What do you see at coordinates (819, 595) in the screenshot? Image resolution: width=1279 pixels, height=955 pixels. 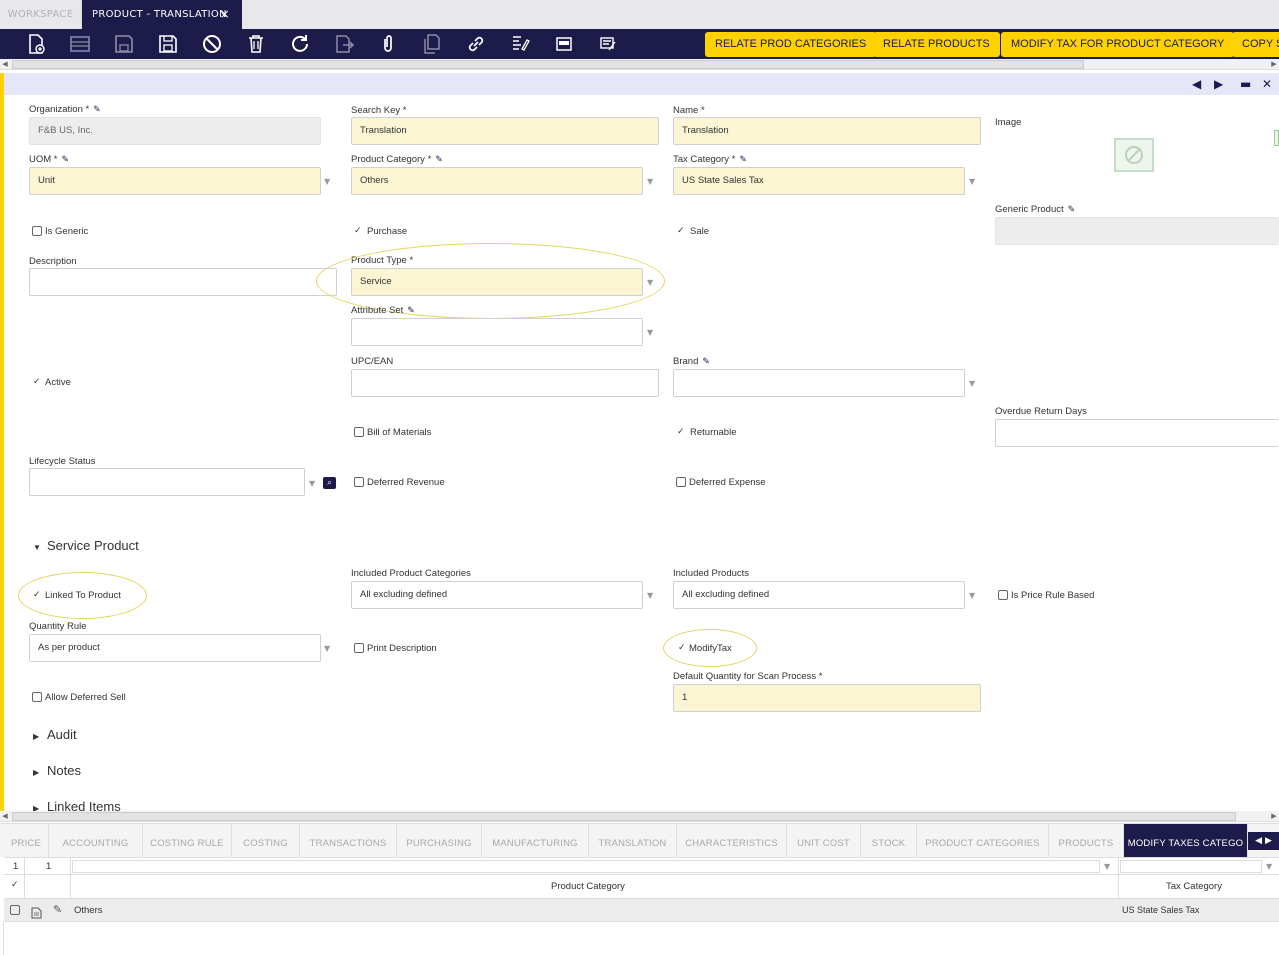 I see `included-products-select: All excluding defined` at bounding box center [819, 595].